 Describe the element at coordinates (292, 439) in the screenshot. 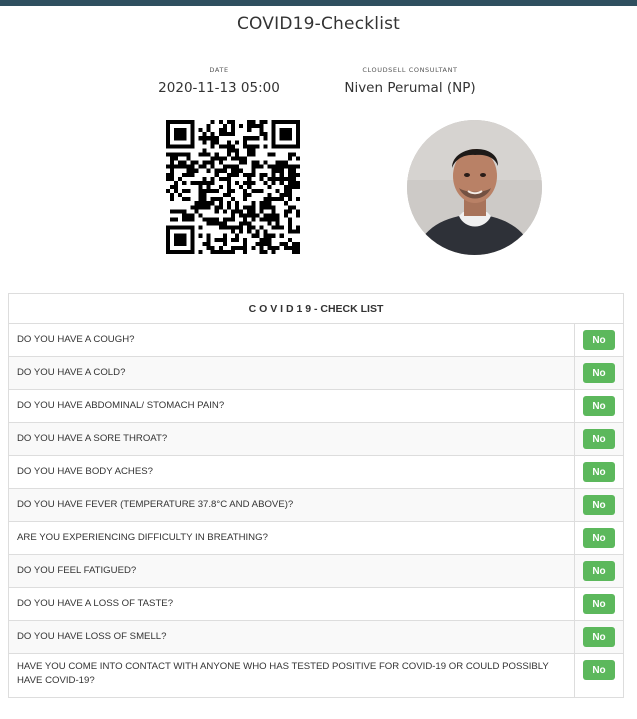

I see `question-text: DO YOU HAVE A SORE THROAT?` at that location.